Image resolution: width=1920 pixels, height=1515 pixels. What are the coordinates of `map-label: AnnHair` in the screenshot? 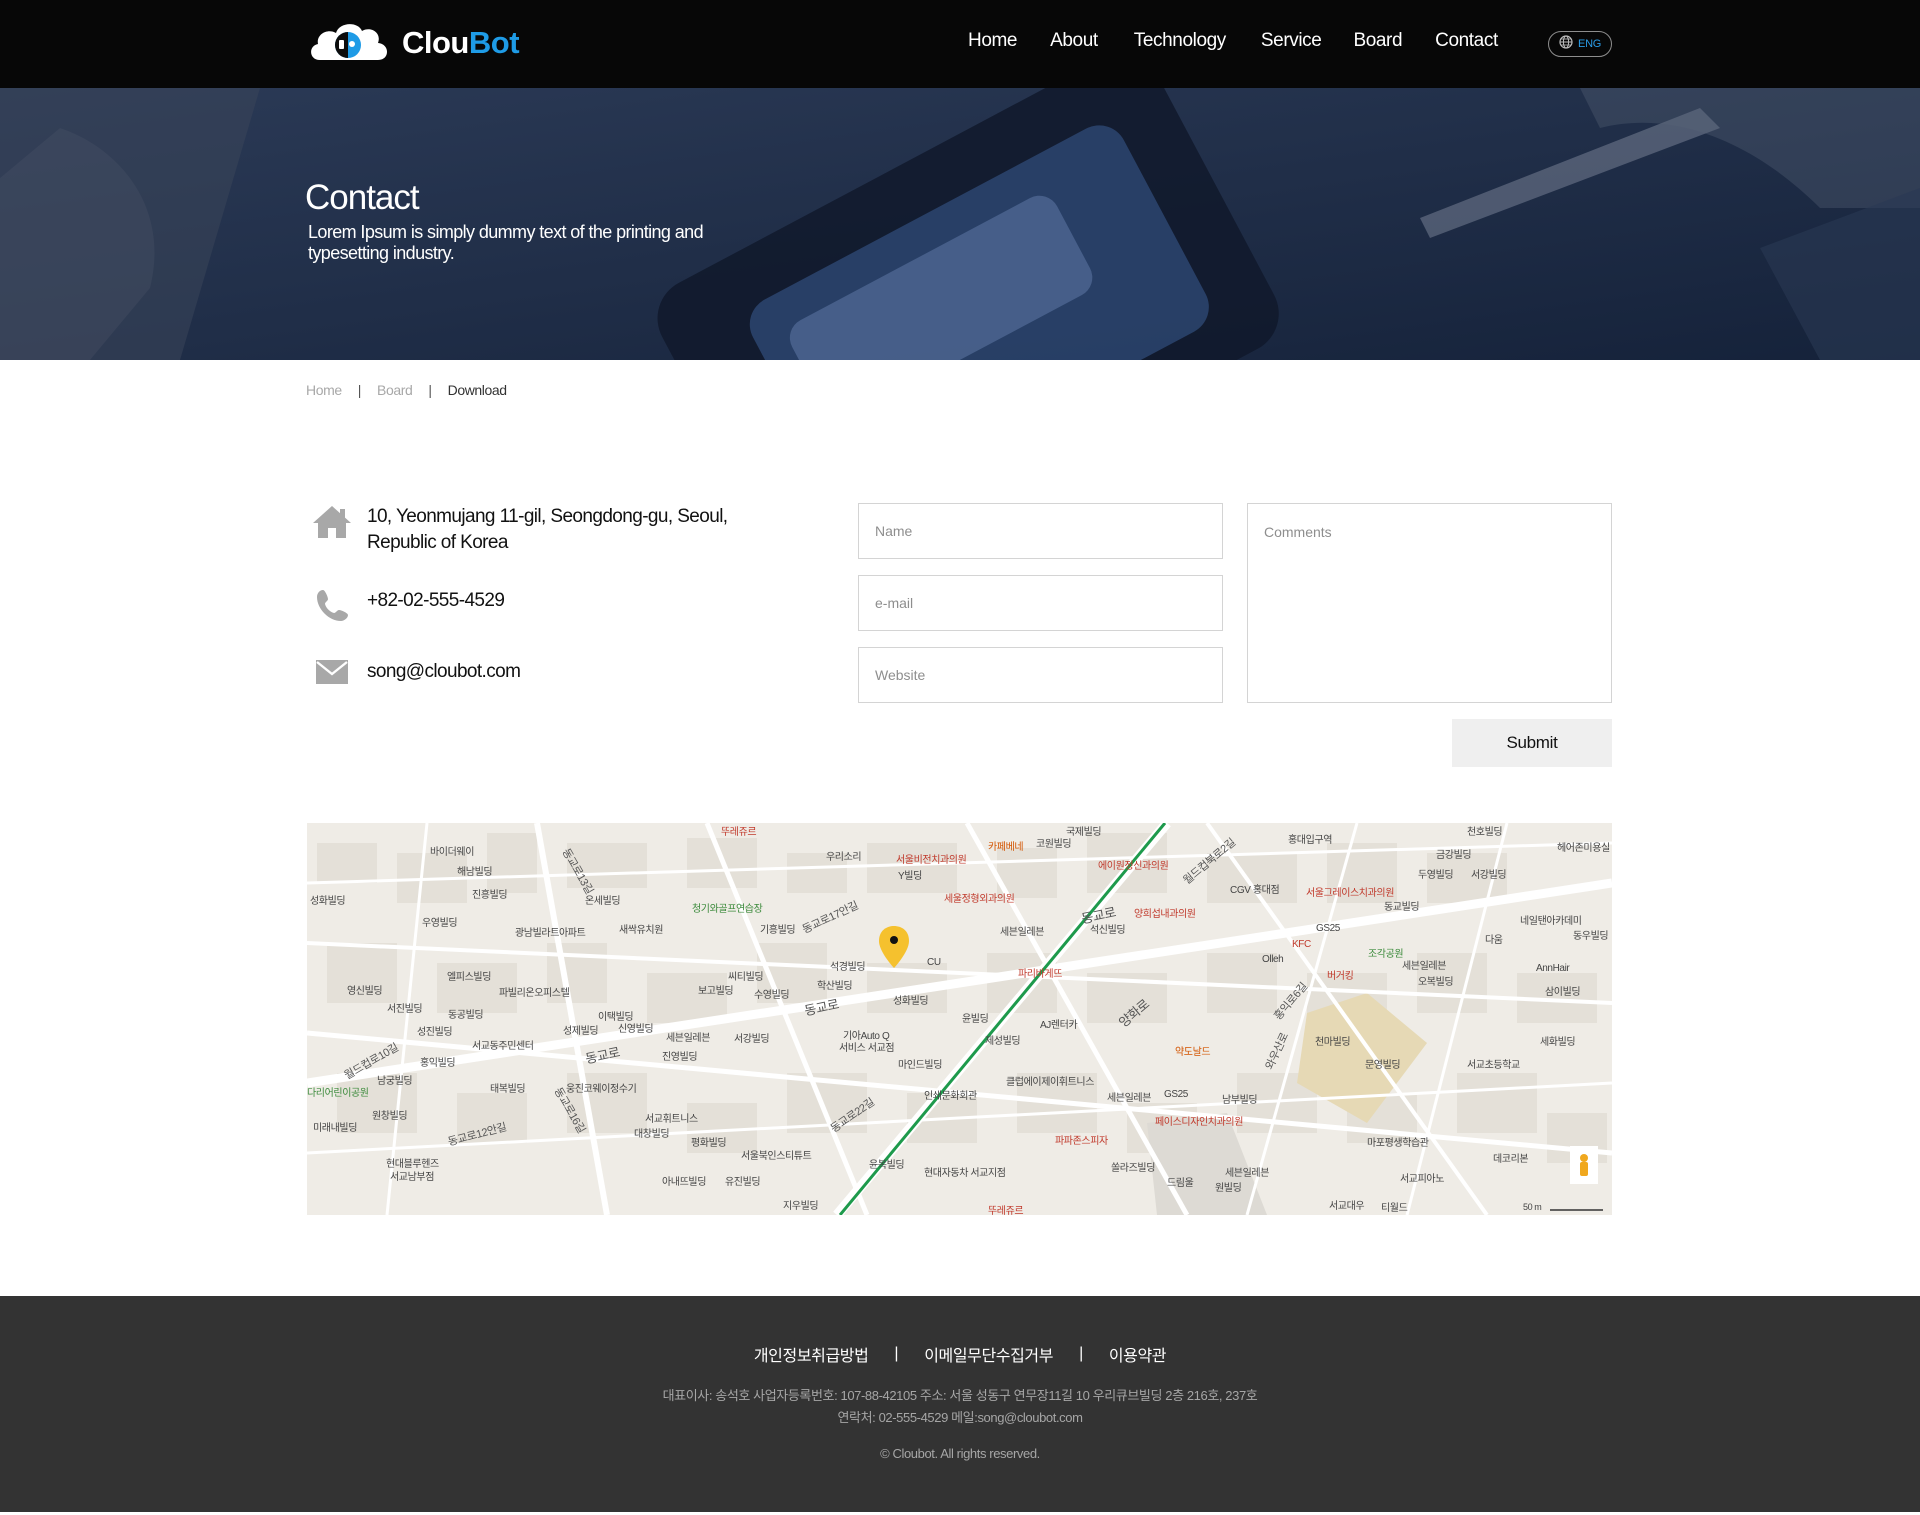 It's located at (1553, 968).